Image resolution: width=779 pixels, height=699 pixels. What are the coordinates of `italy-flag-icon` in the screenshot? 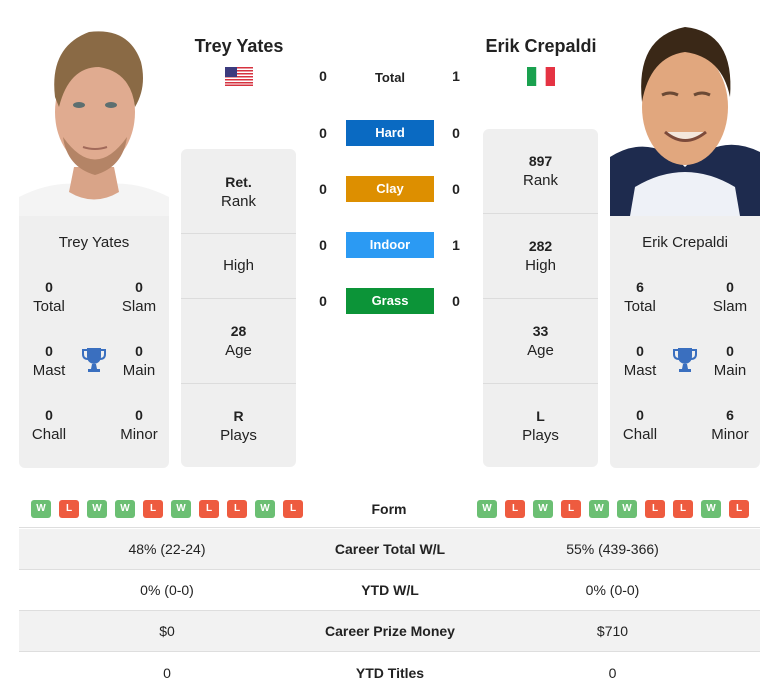 It's located at (541, 76).